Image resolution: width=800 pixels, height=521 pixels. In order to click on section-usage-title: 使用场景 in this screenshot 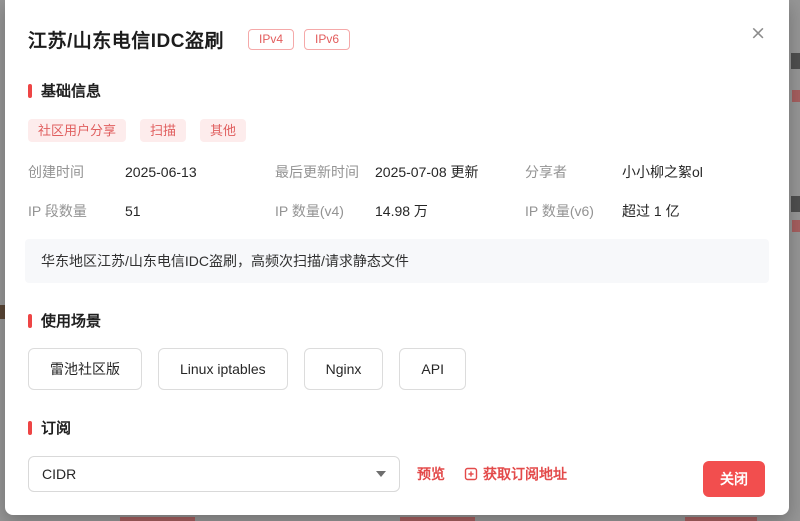, I will do `click(71, 321)`.